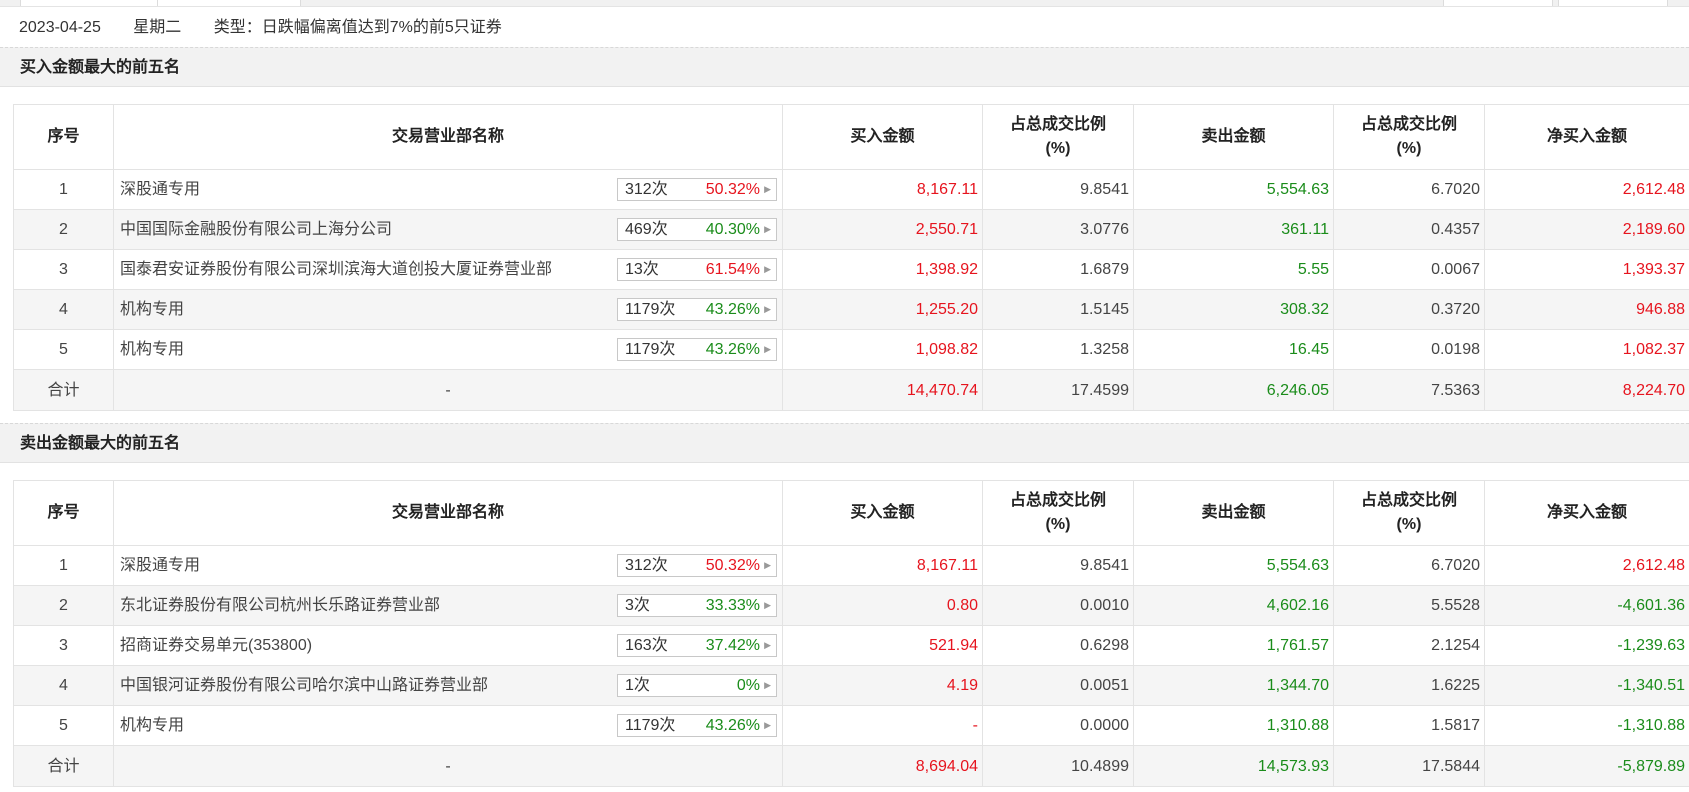 The width and height of the screenshot is (1689, 792). What do you see at coordinates (697, 645) in the screenshot?
I see `dept-stats-badge: 163次 37.42% ▶` at bounding box center [697, 645].